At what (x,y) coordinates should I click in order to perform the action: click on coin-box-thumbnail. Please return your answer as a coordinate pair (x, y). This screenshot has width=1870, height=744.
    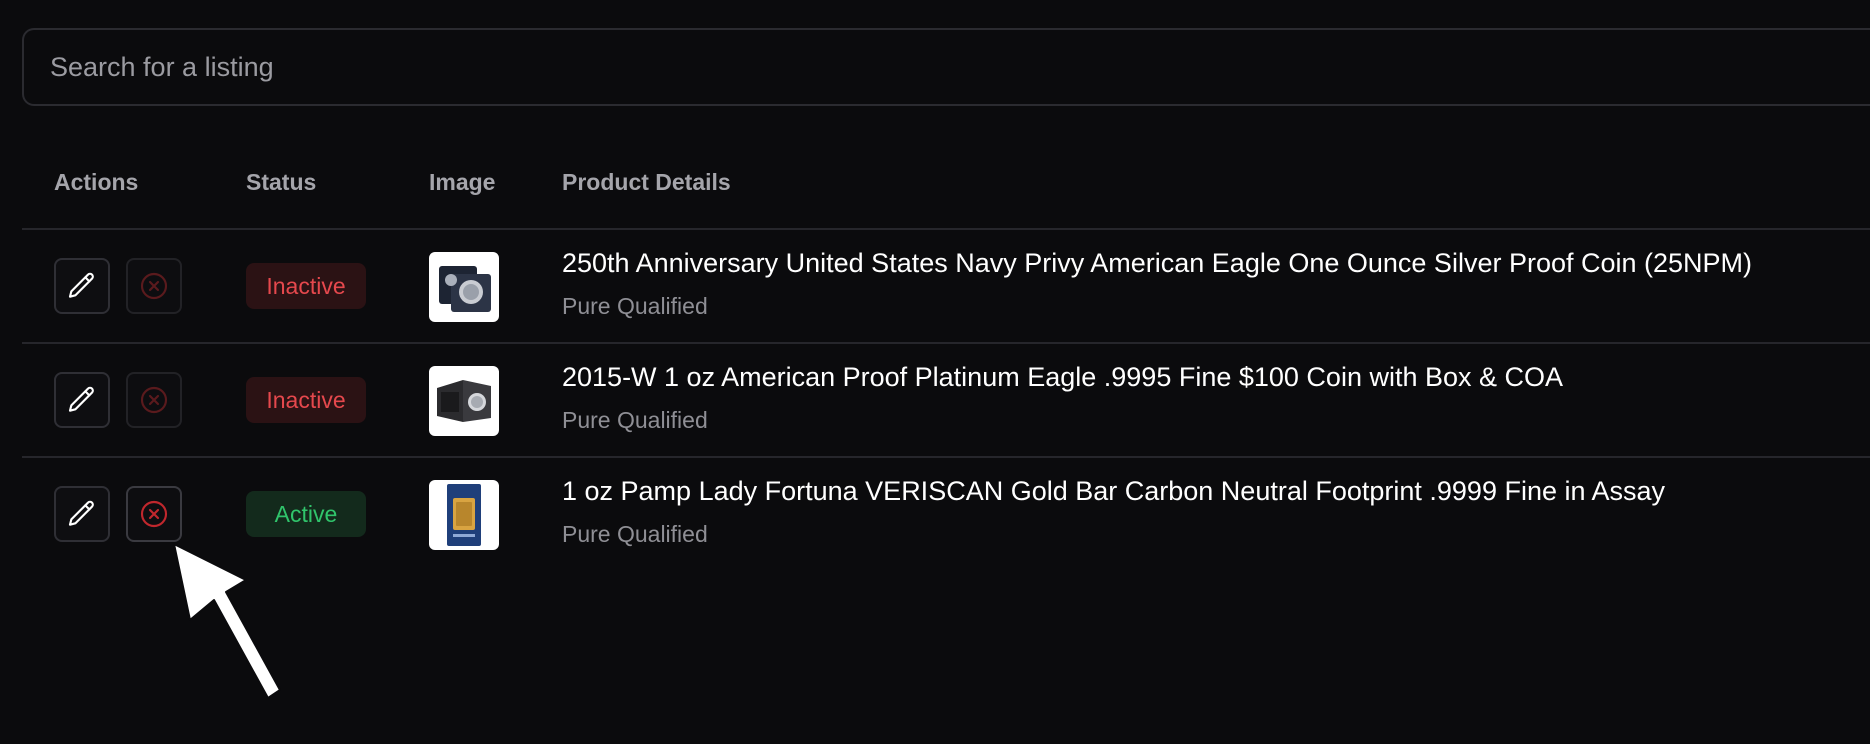
    Looking at the image, I should click on (464, 401).